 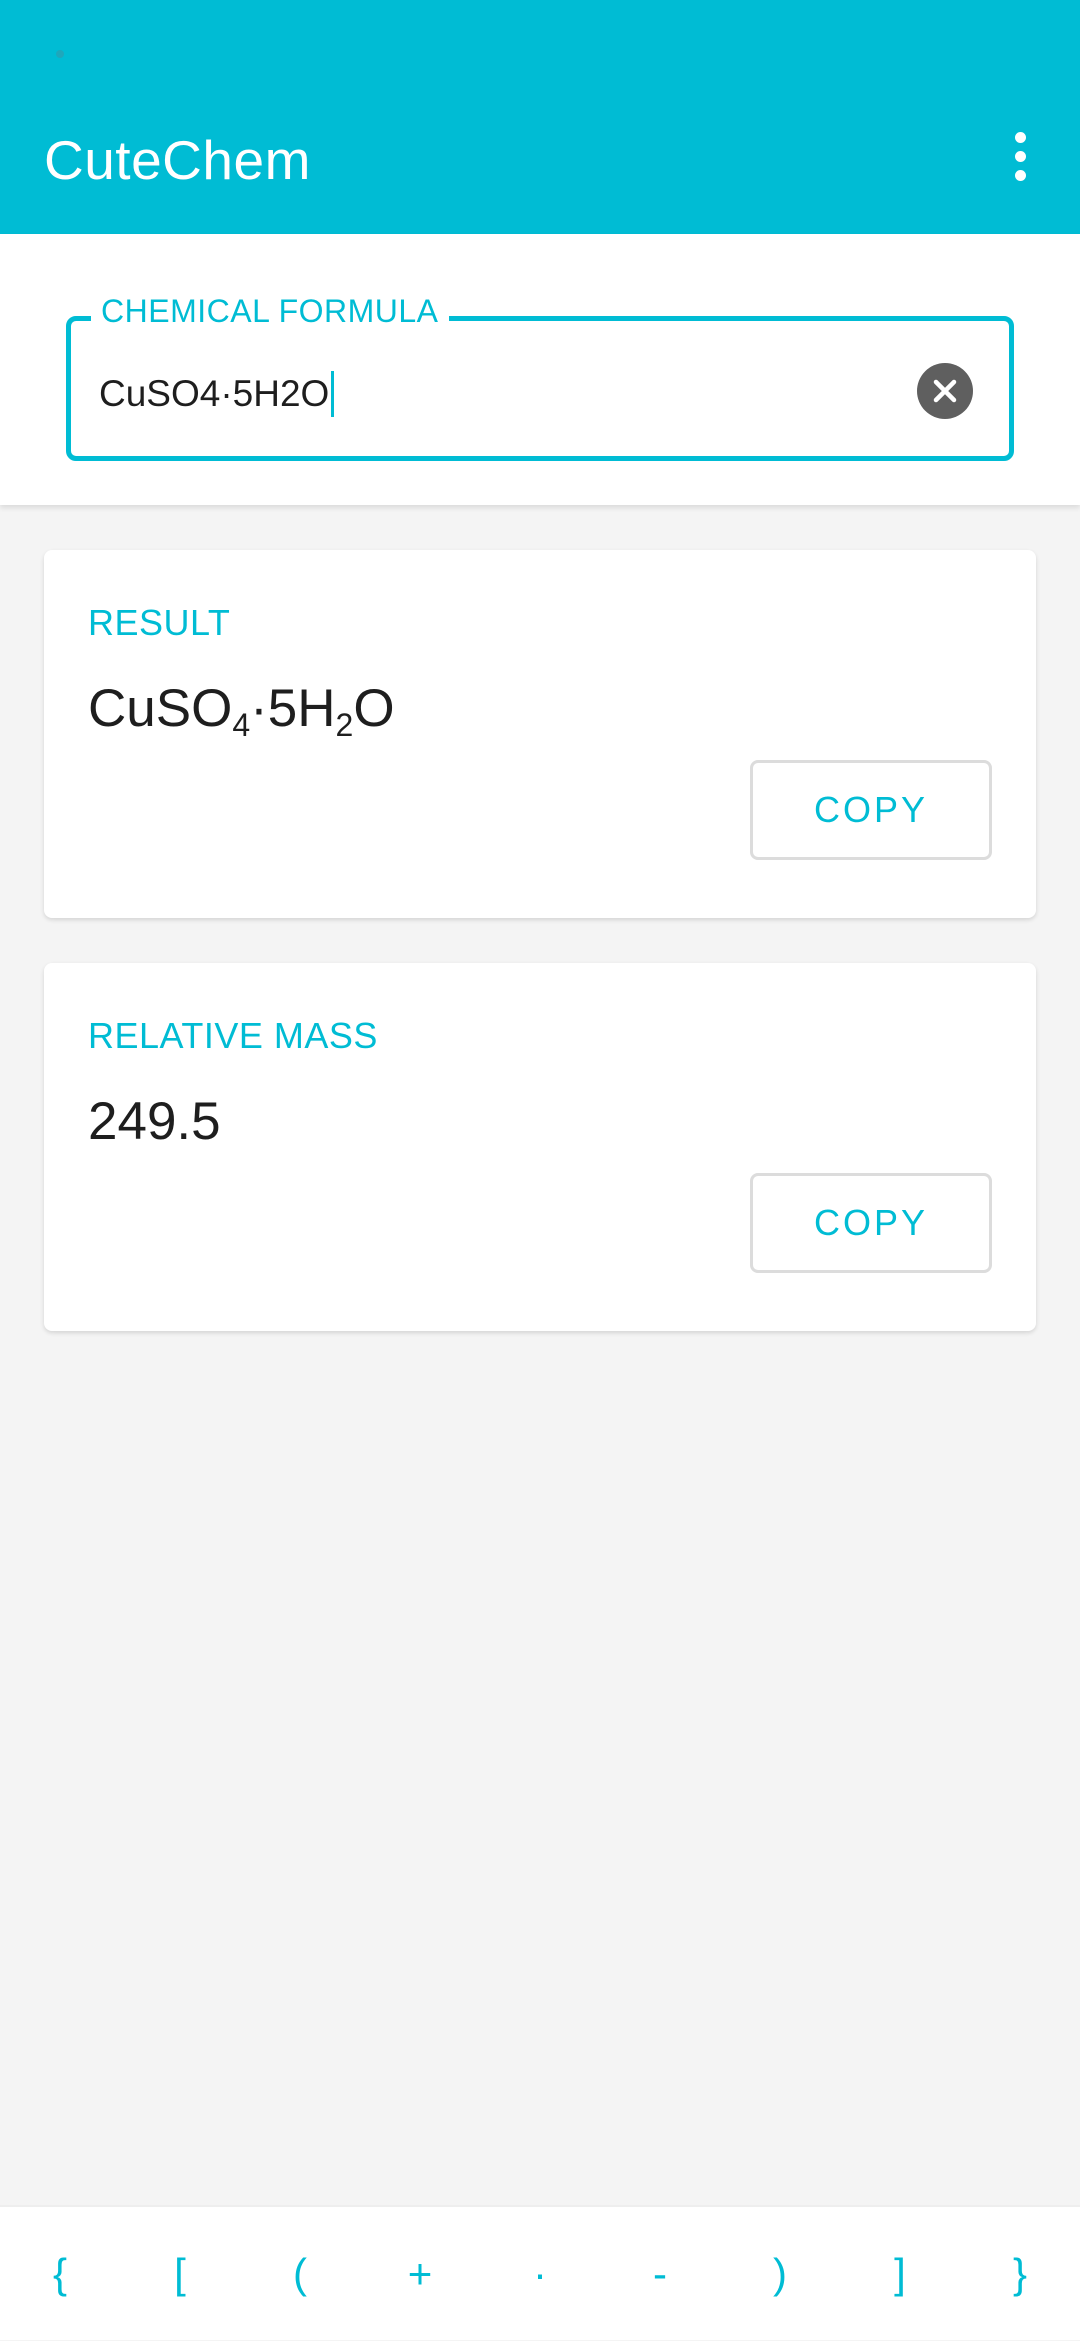 I want to click on app-bar: CuteChem, so click(x=540, y=117).